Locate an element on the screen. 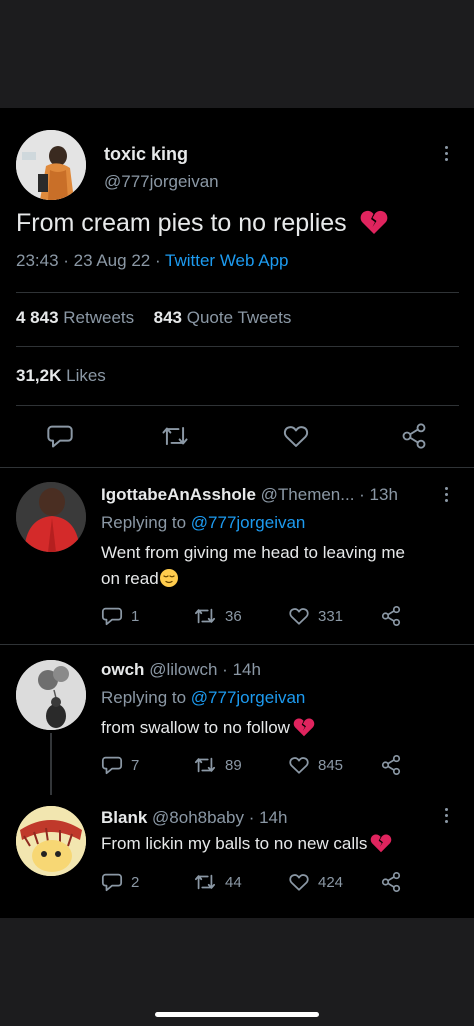 The image size is (474, 1026). like-button: 331 is located at coordinates (315, 616).